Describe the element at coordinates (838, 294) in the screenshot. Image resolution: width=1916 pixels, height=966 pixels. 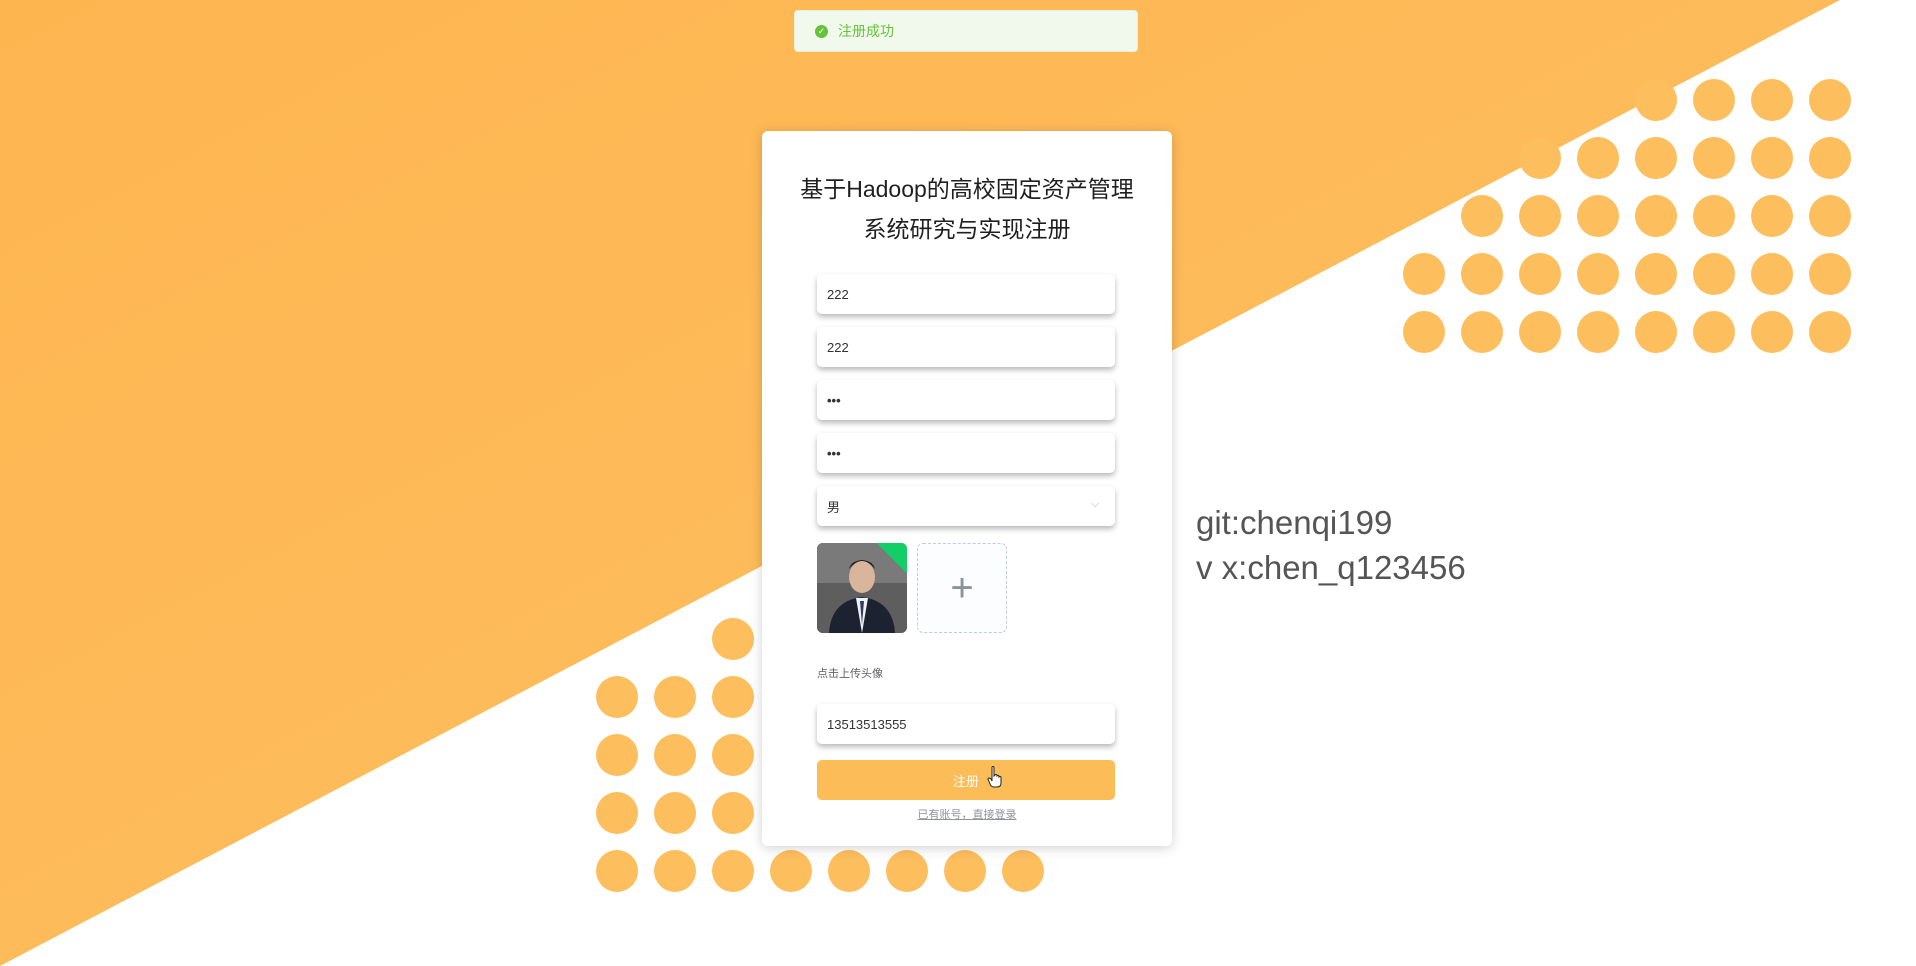
I see `username-value: 222` at that location.